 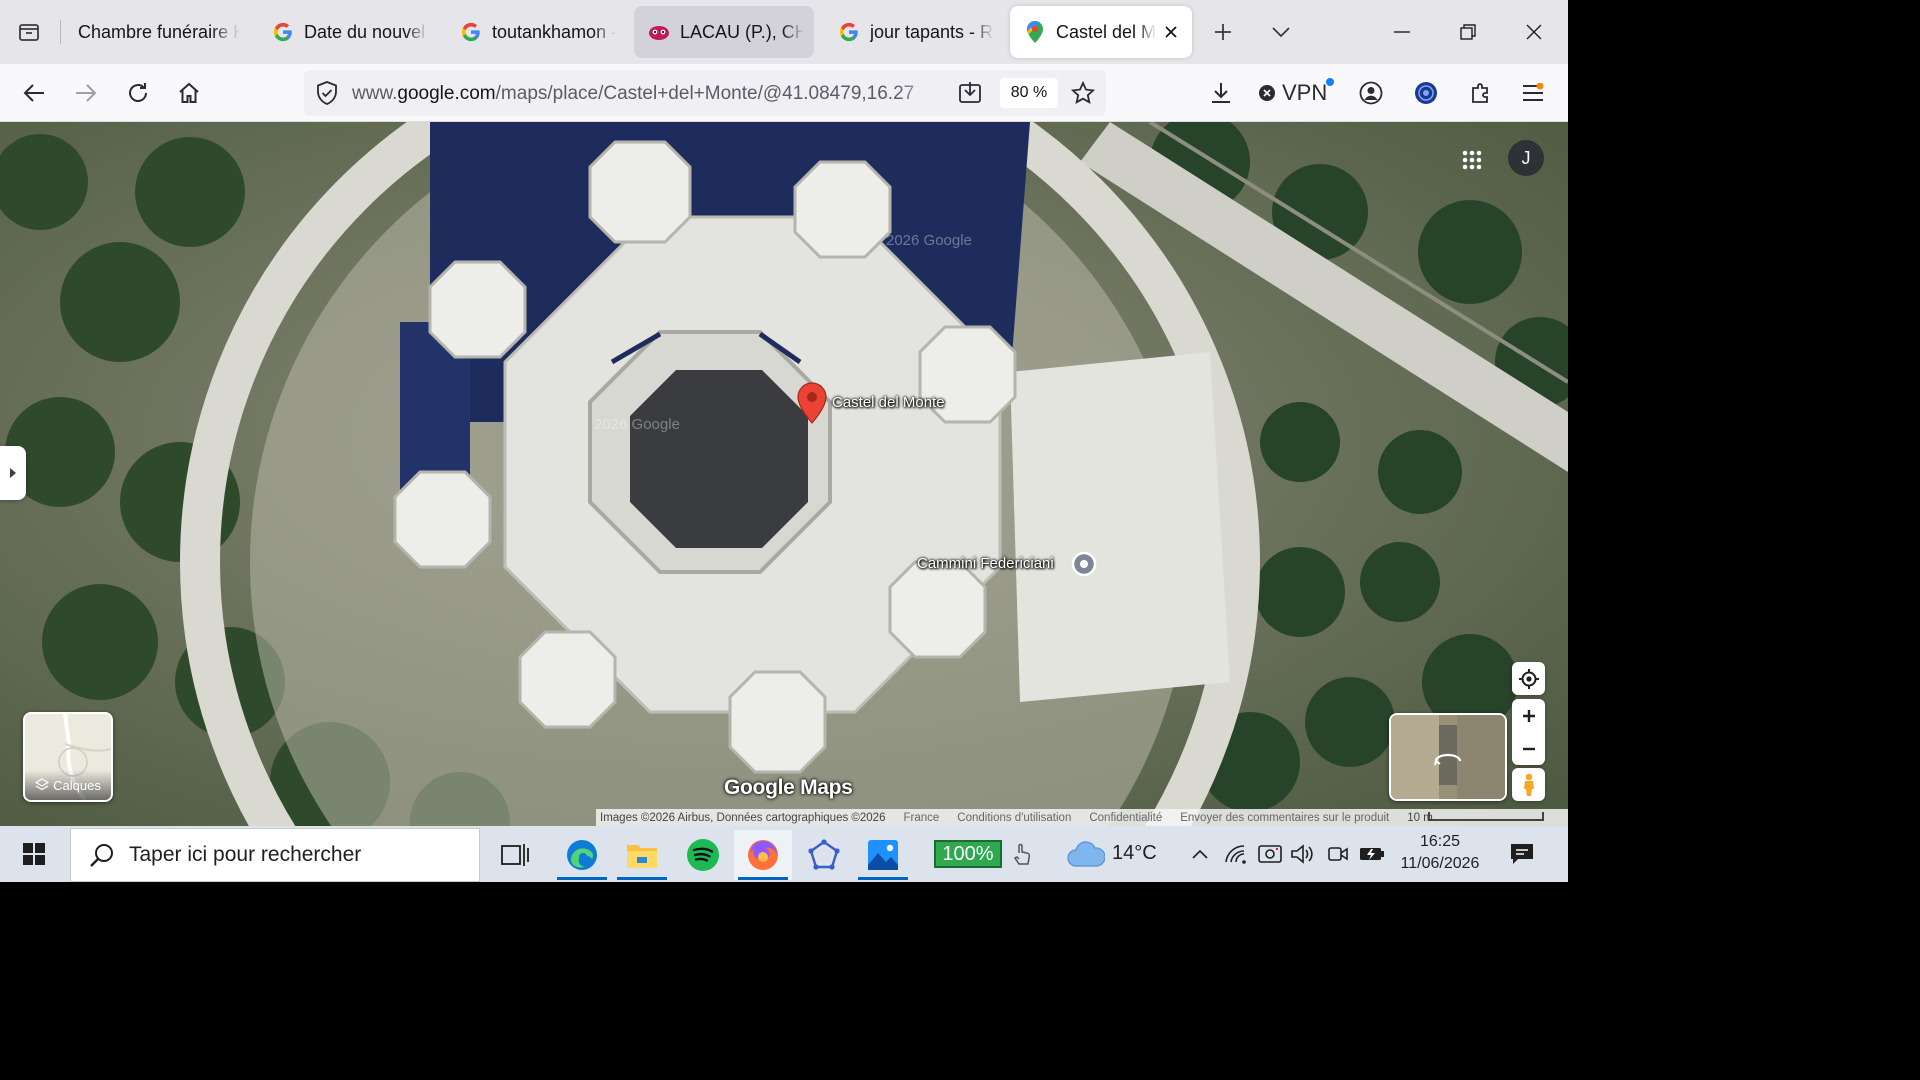 What do you see at coordinates (60, 32) in the screenshot?
I see `tab-divider` at bounding box center [60, 32].